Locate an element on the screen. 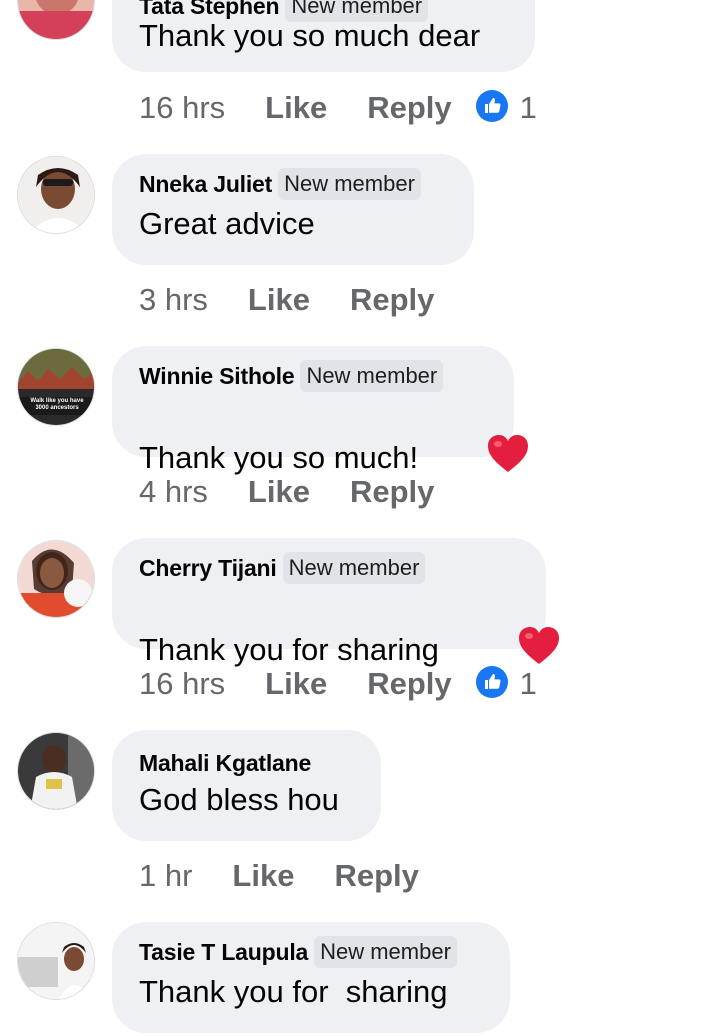  commenter-name: Nneka Juliet is located at coordinates (205, 184).